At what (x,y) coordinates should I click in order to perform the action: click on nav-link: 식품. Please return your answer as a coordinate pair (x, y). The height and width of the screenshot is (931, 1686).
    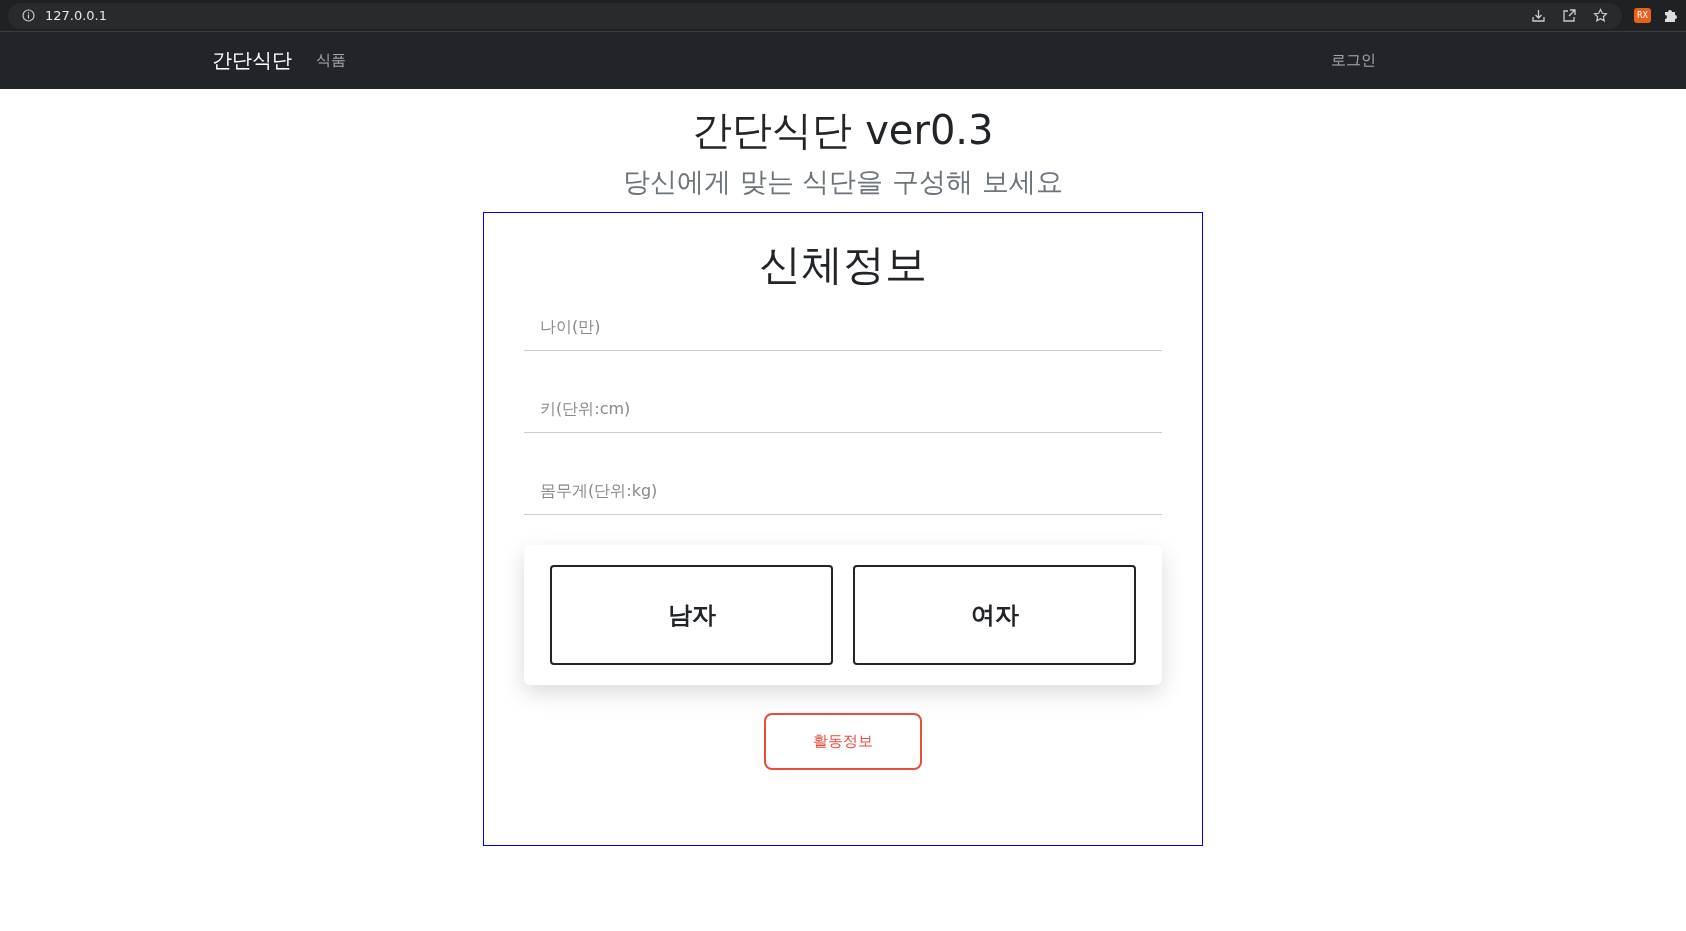
    Looking at the image, I should click on (331, 60).